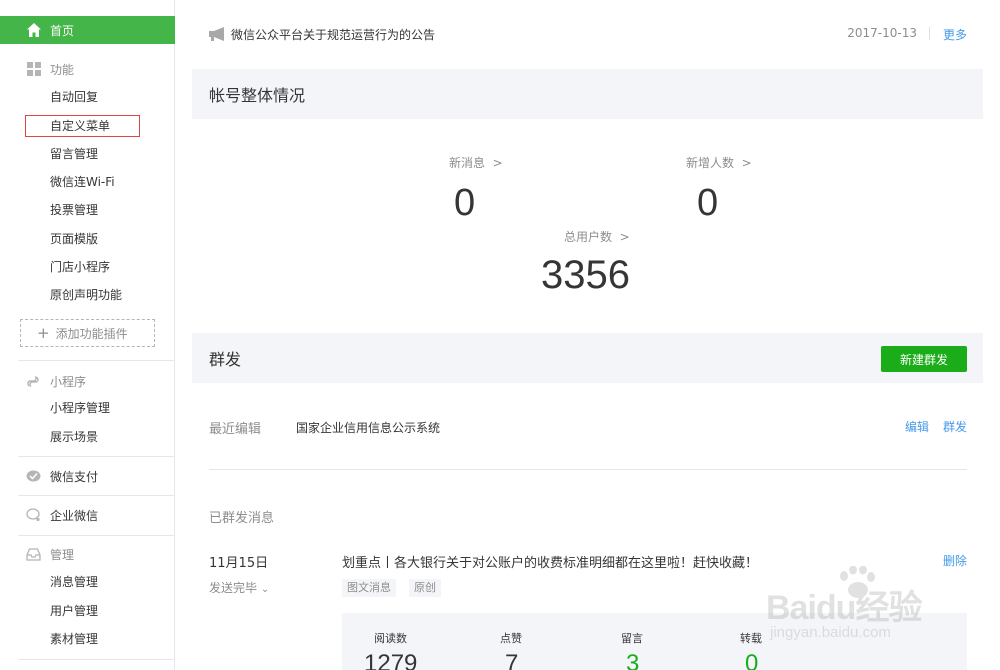  I want to click on message-title-link: 划重点丨各大银行关于对公账户的收费标准明细都在这里啦！赶快收藏！, so click(550, 561).